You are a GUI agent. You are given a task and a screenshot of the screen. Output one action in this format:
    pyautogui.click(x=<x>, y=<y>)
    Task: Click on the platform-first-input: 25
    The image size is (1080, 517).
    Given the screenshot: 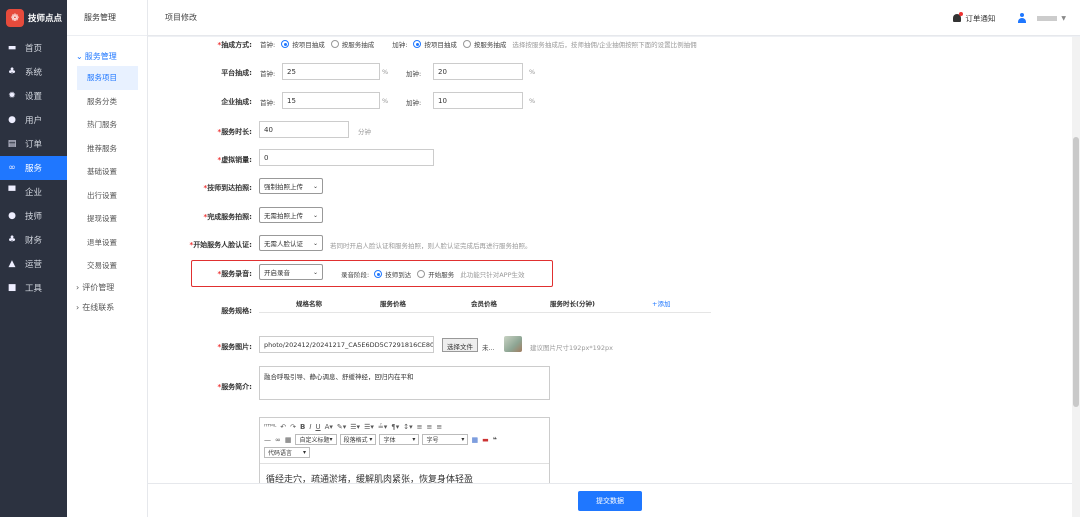 What is the action you would take?
    pyautogui.click(x=331, y=71)
    